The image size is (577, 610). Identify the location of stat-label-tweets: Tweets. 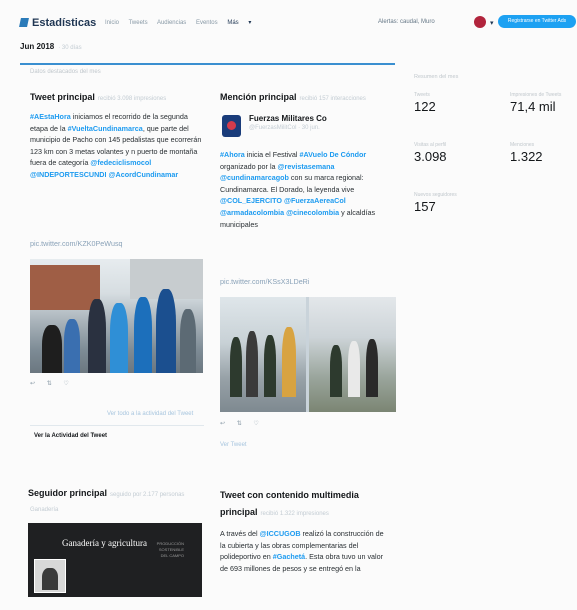
(422, 95).